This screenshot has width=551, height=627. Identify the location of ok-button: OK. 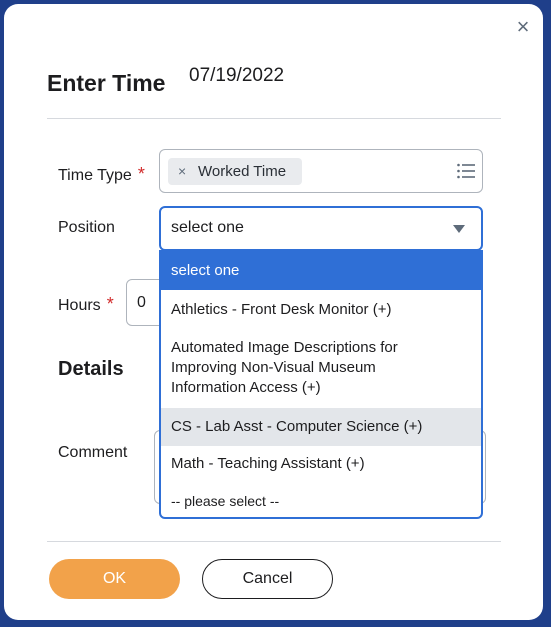
(114, 579).